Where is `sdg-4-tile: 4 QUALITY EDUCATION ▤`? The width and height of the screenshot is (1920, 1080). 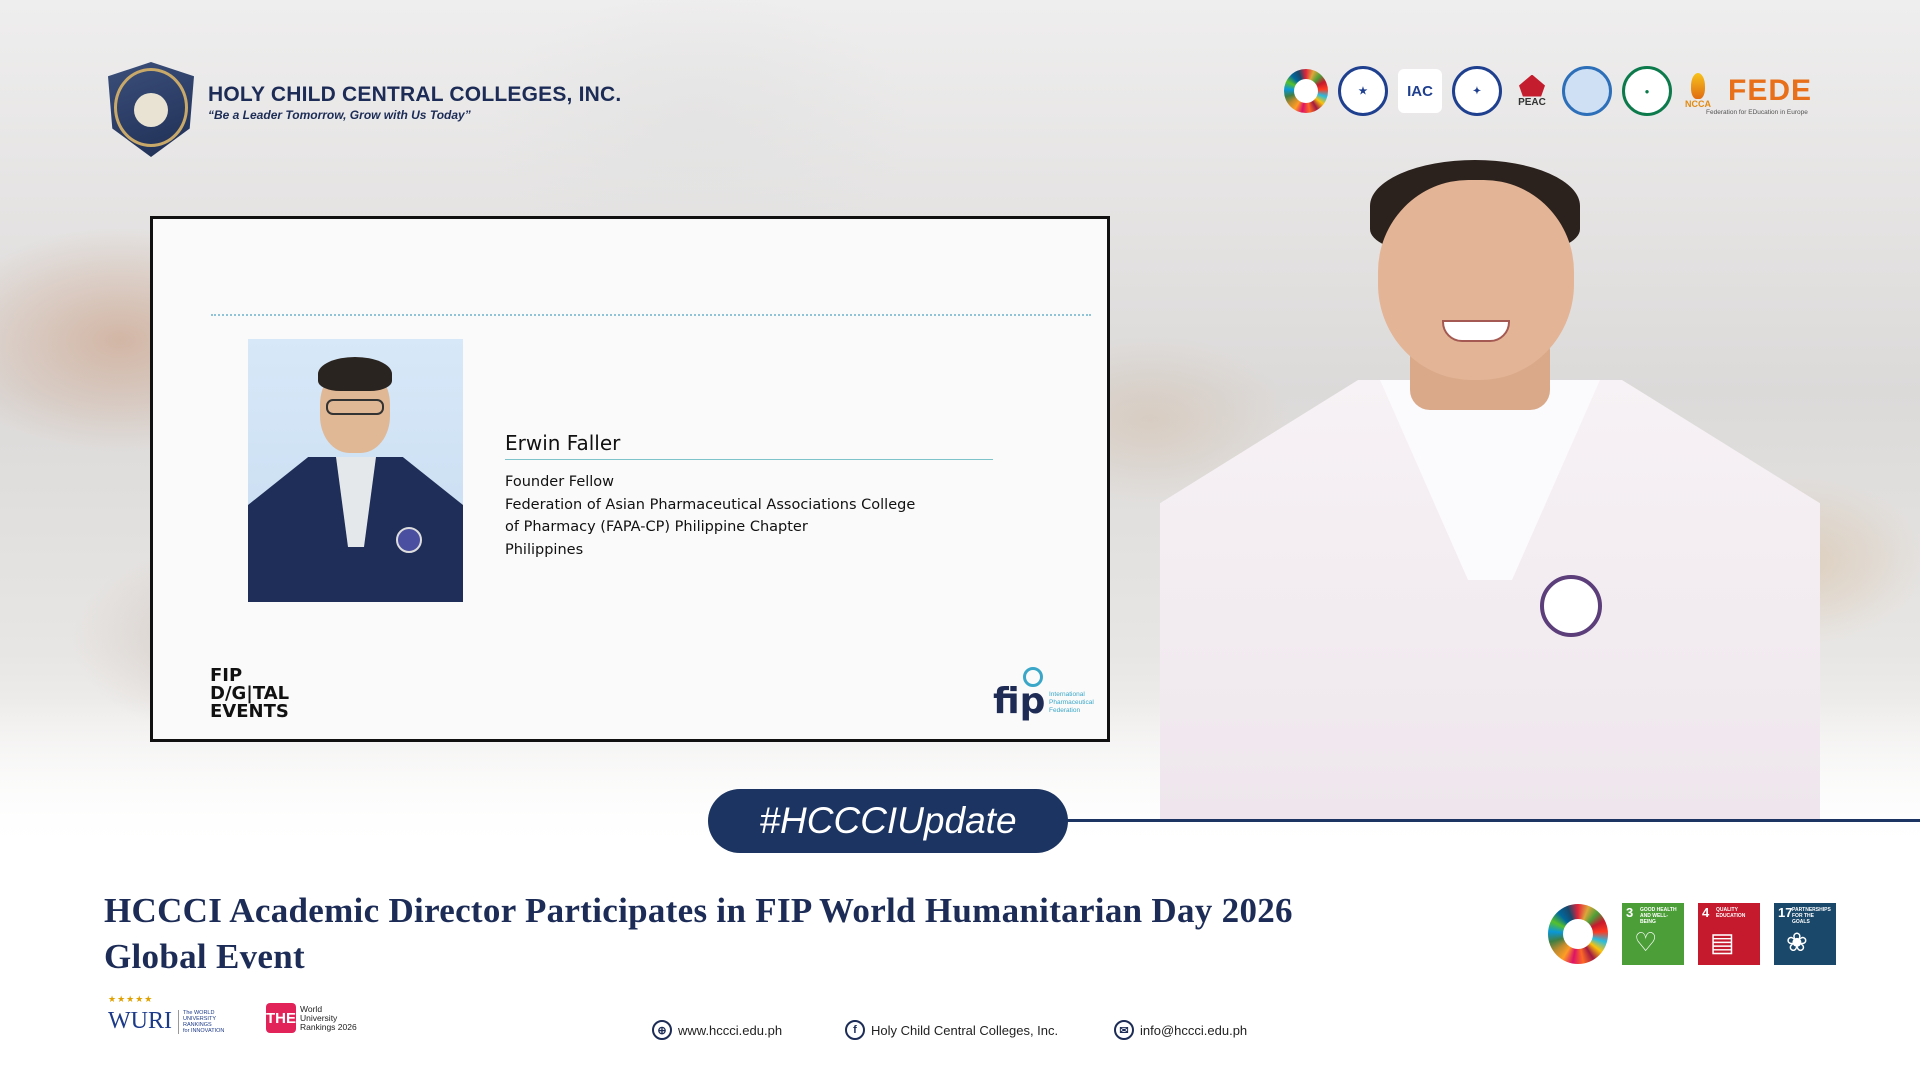
sdg-4-tile: 4 QUALITY EDUCATION ▤ is located at coordinates (1729, 934).